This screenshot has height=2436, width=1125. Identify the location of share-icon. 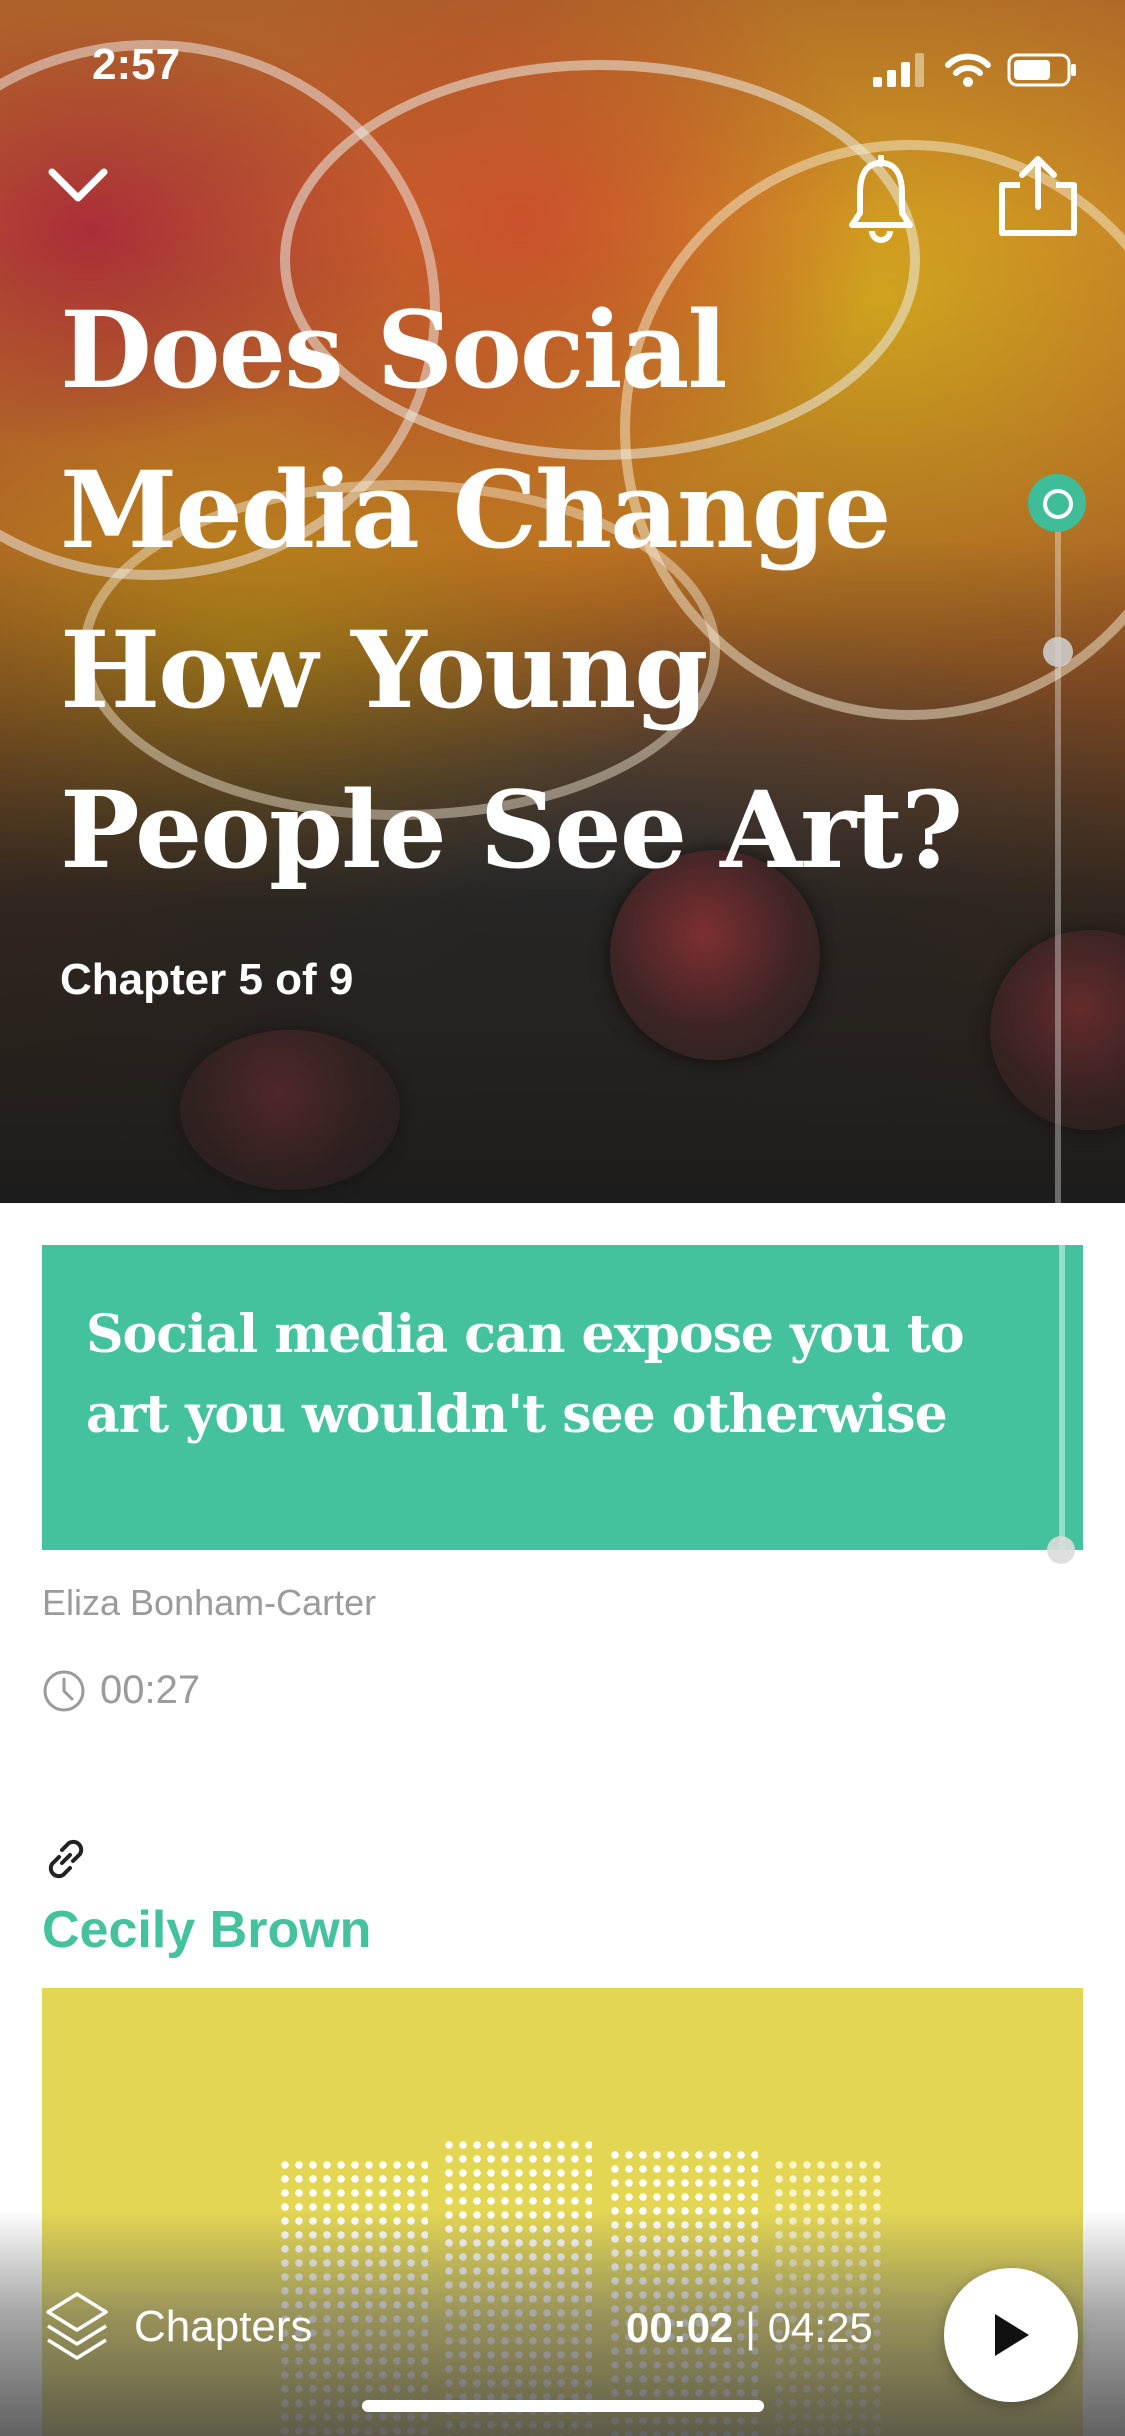
(1038, 197).